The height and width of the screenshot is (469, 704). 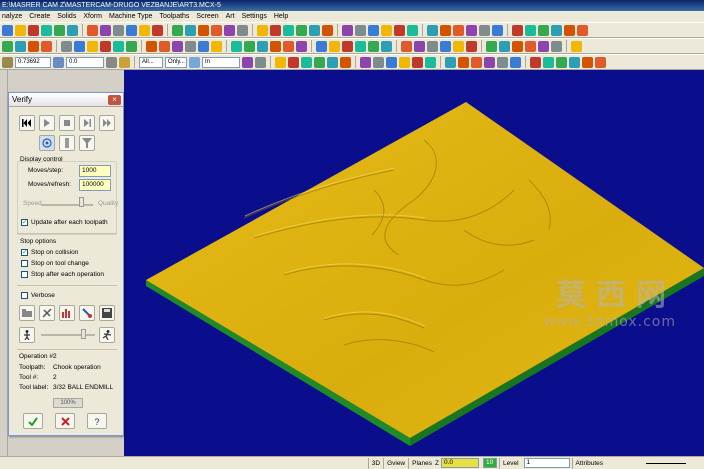 I want to click on tb3-rest-tool-29-icon, so click(x=600, y=62).